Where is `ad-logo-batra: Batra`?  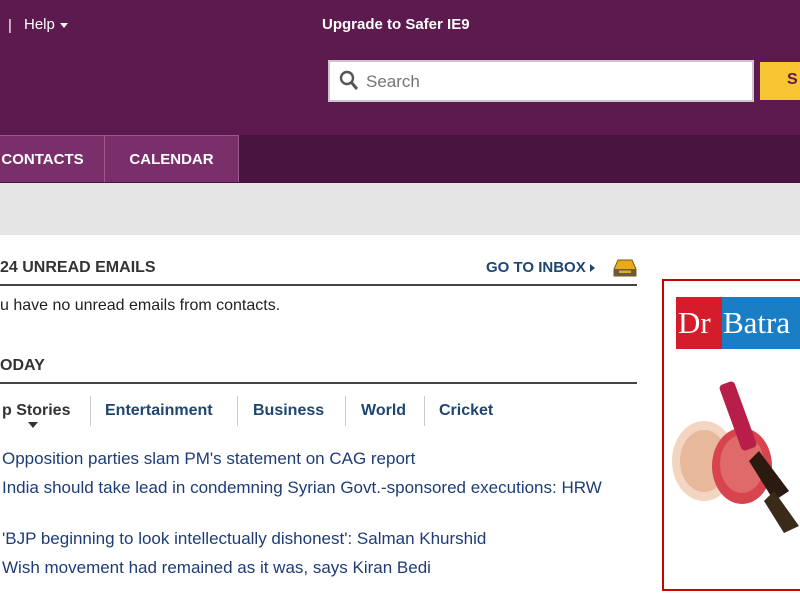 ad-logo-batra: Batra is located at coordinates (757, 322).